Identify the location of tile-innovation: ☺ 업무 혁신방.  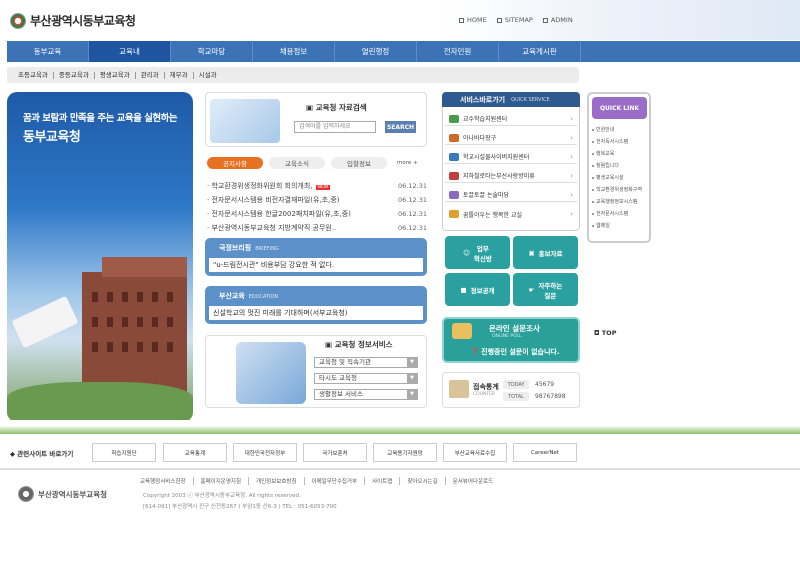
(477, 252).